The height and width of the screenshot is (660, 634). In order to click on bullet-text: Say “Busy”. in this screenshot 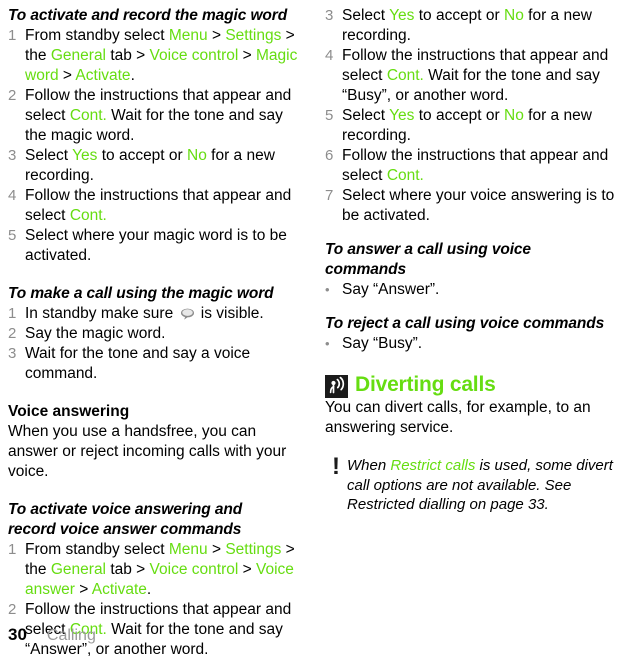, I will do `click(382, 344)`.